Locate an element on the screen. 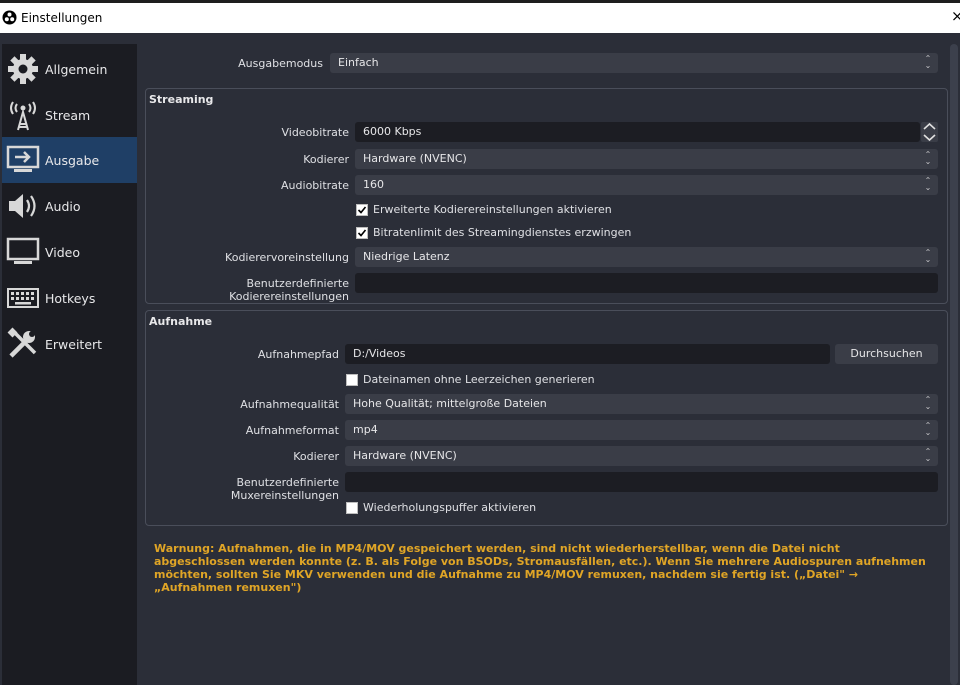 Image resolution: width=960 pixels, height=685 pixels. stream-encoder-label: Kodierer is located at coordinates (326, 159).